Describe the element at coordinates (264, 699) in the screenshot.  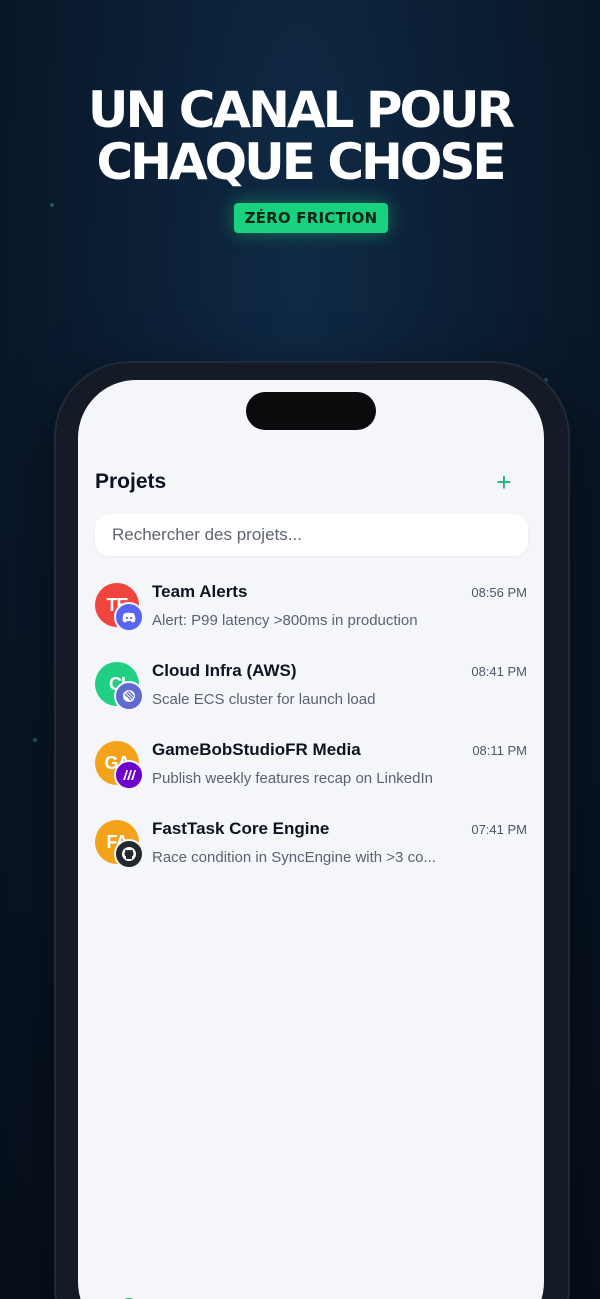
I see `project-last-message: Scale ECS cluster for launch load` at that location.